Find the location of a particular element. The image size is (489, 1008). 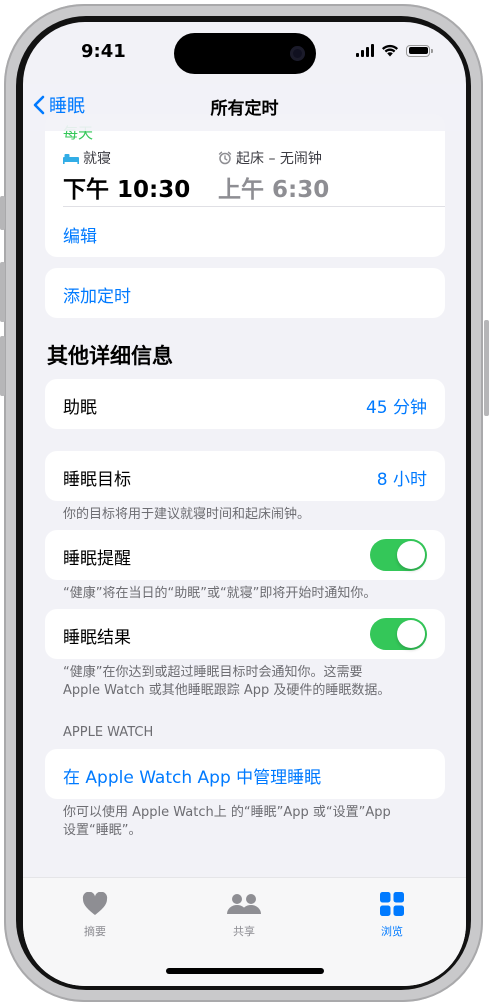

sleep-results-row: 睡眠结果 is located at coordinates (245, 634).